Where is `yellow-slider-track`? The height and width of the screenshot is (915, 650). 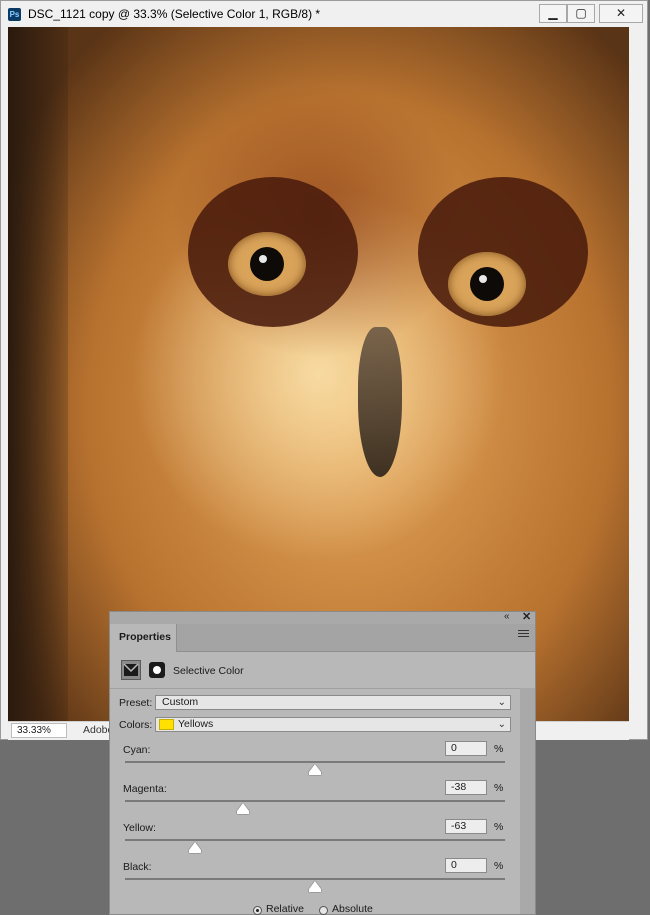
yellow-slider-track is located at coordinates (315, 840).